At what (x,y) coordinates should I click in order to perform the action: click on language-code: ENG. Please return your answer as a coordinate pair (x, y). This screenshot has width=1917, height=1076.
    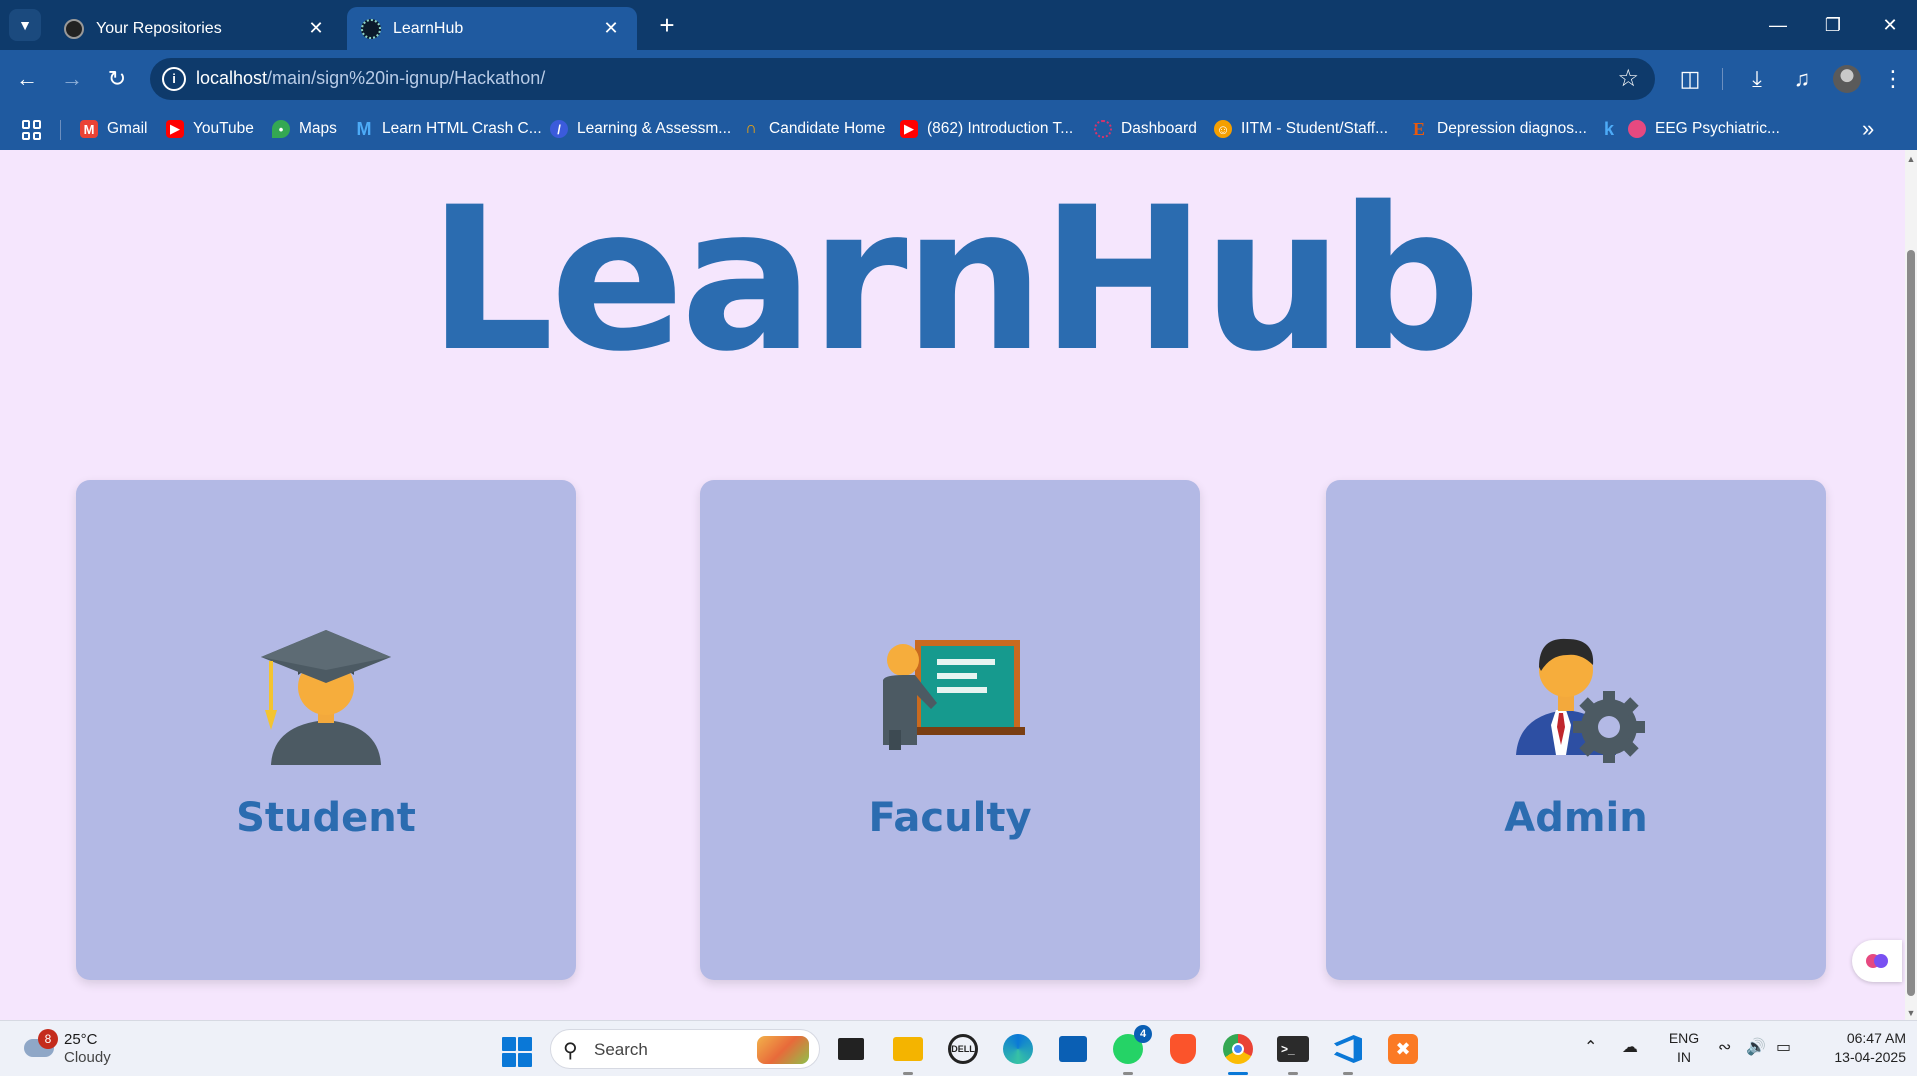
    Looking at the image, I should click on (1684, 1038).